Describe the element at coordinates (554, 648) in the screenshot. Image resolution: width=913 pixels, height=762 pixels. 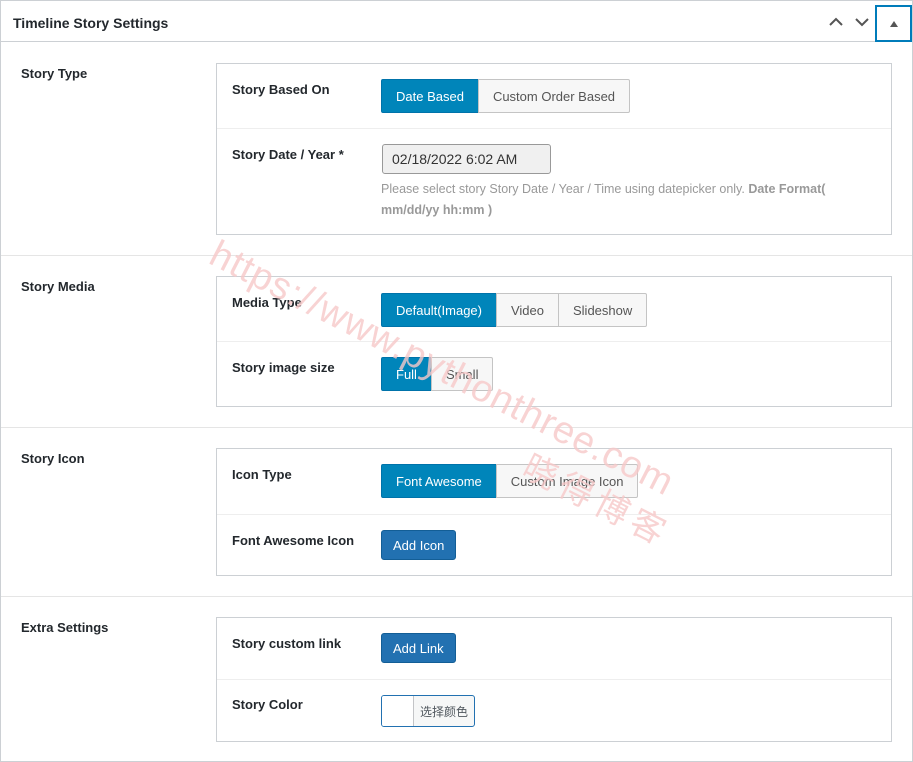
I see `row-custom-link: Story custom link Add Link` at that location.